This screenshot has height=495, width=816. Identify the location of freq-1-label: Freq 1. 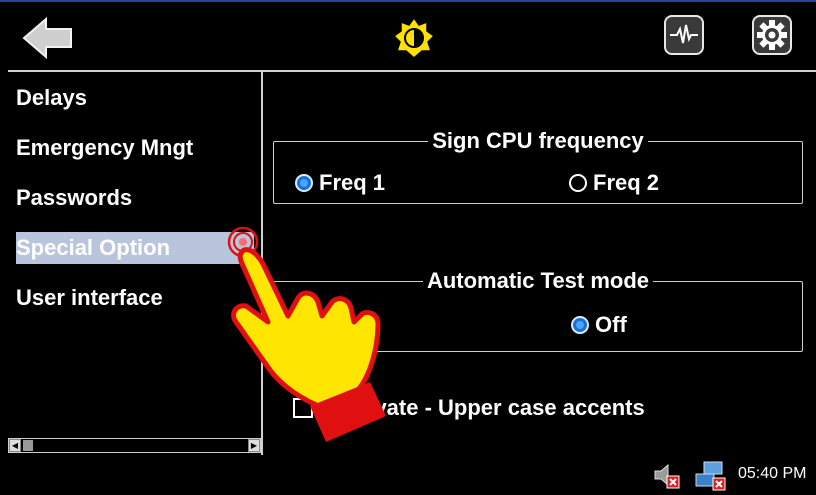
(352, 182).